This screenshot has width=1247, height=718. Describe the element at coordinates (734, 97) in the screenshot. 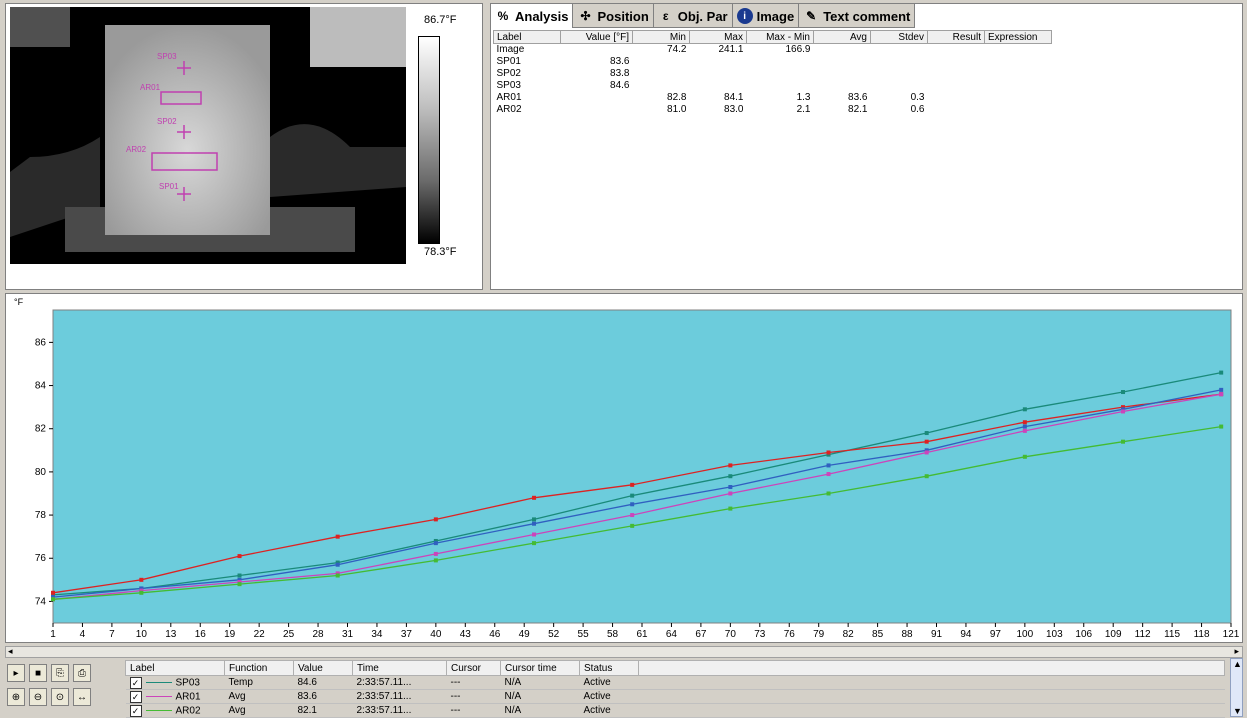

I see `analysis-cell: 84.1` at that location.